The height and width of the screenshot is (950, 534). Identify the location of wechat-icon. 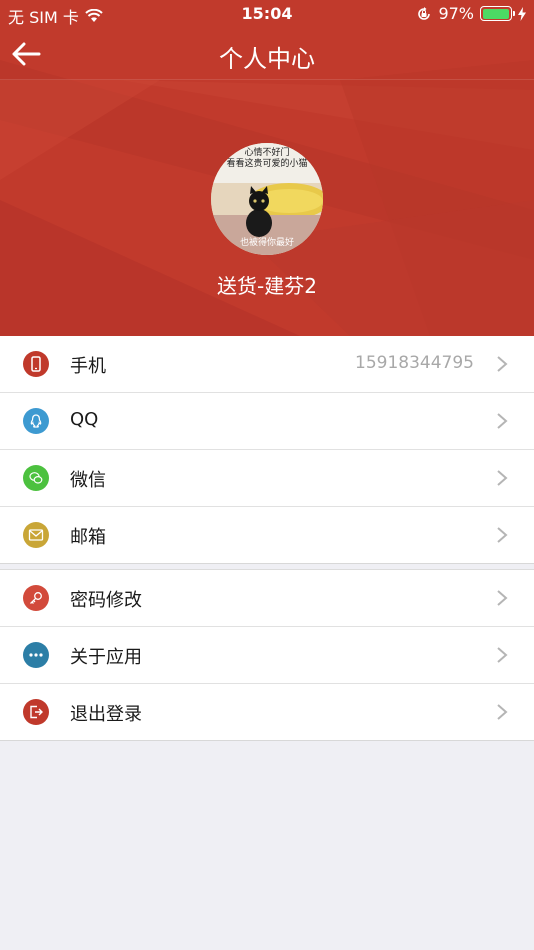
(36, 478).